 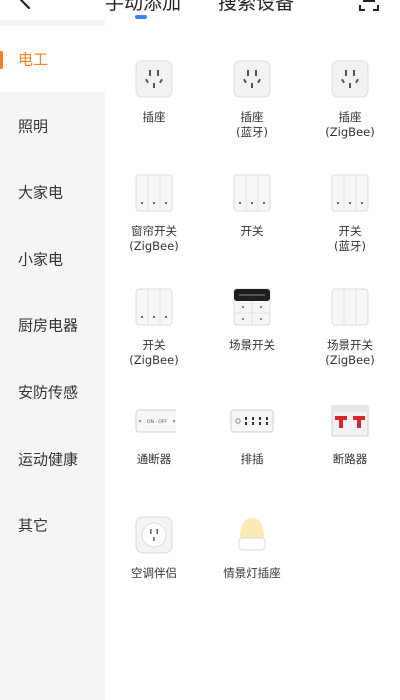 I want to click on back-icon, so click(x=26, y=5).